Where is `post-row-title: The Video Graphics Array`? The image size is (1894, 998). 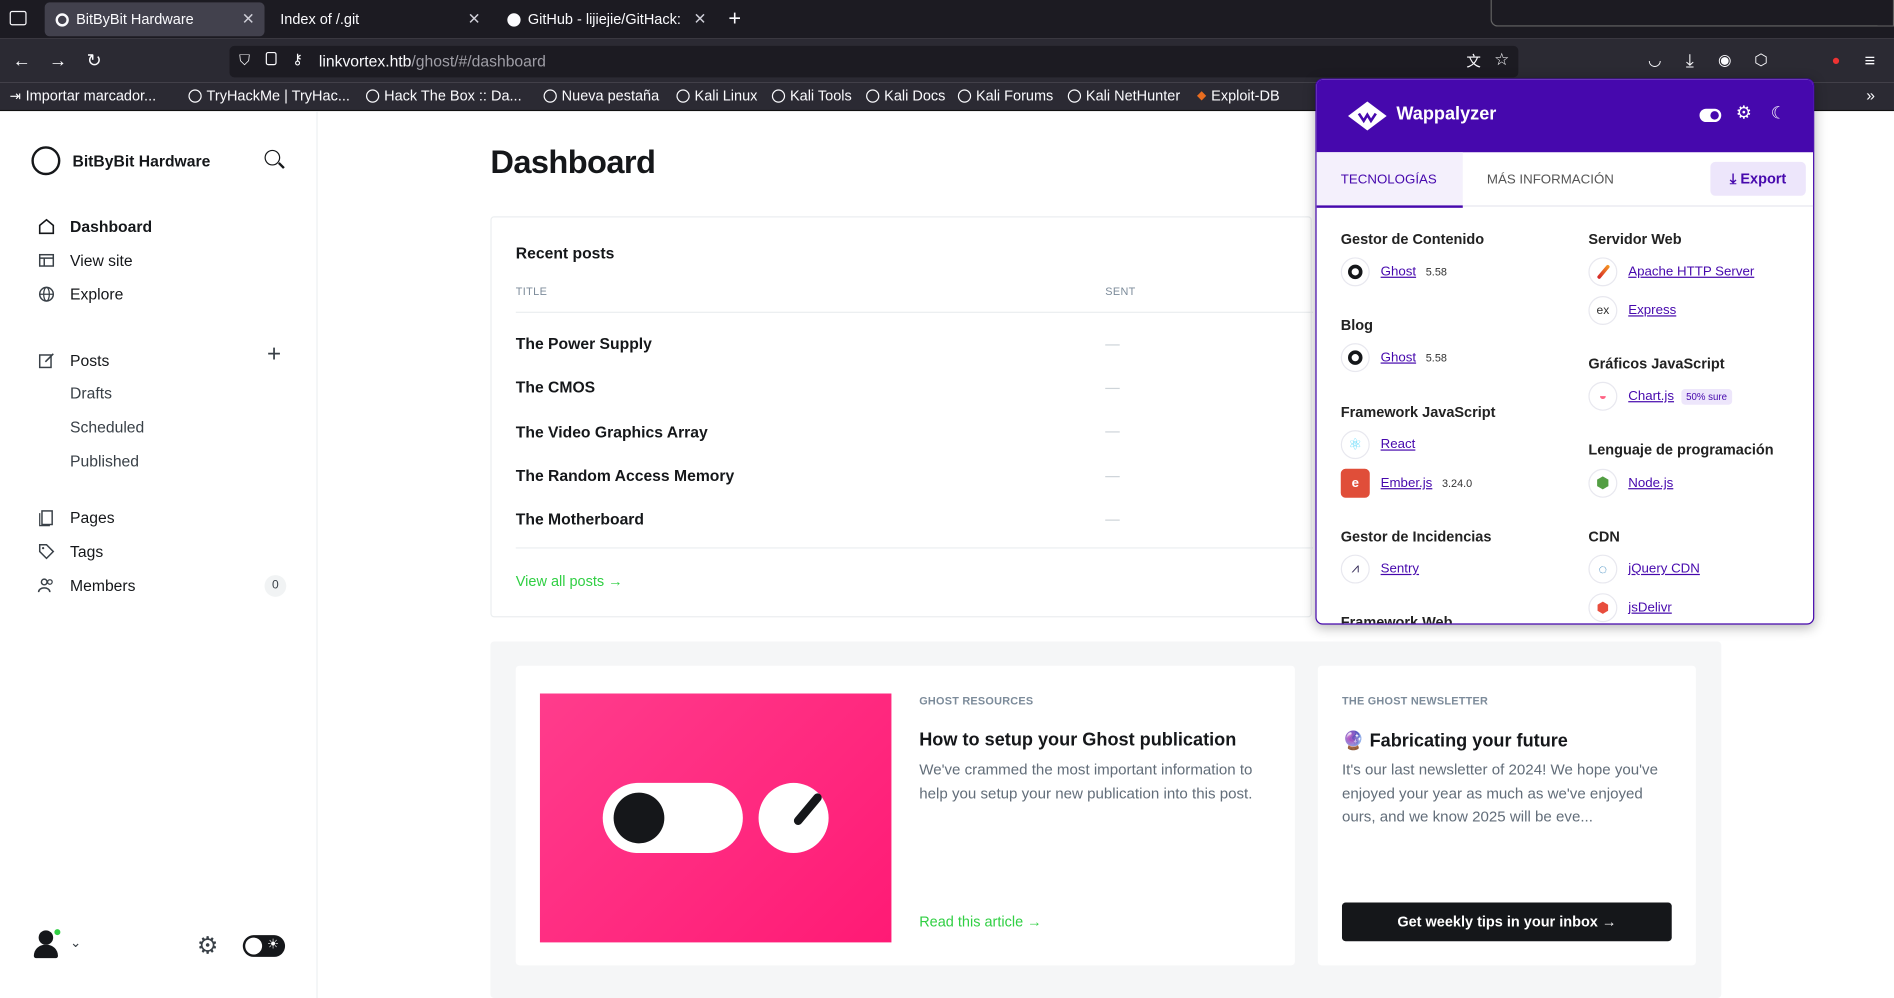
post-row-title: The Video Graphics Array is located at coordinates (612, 432).